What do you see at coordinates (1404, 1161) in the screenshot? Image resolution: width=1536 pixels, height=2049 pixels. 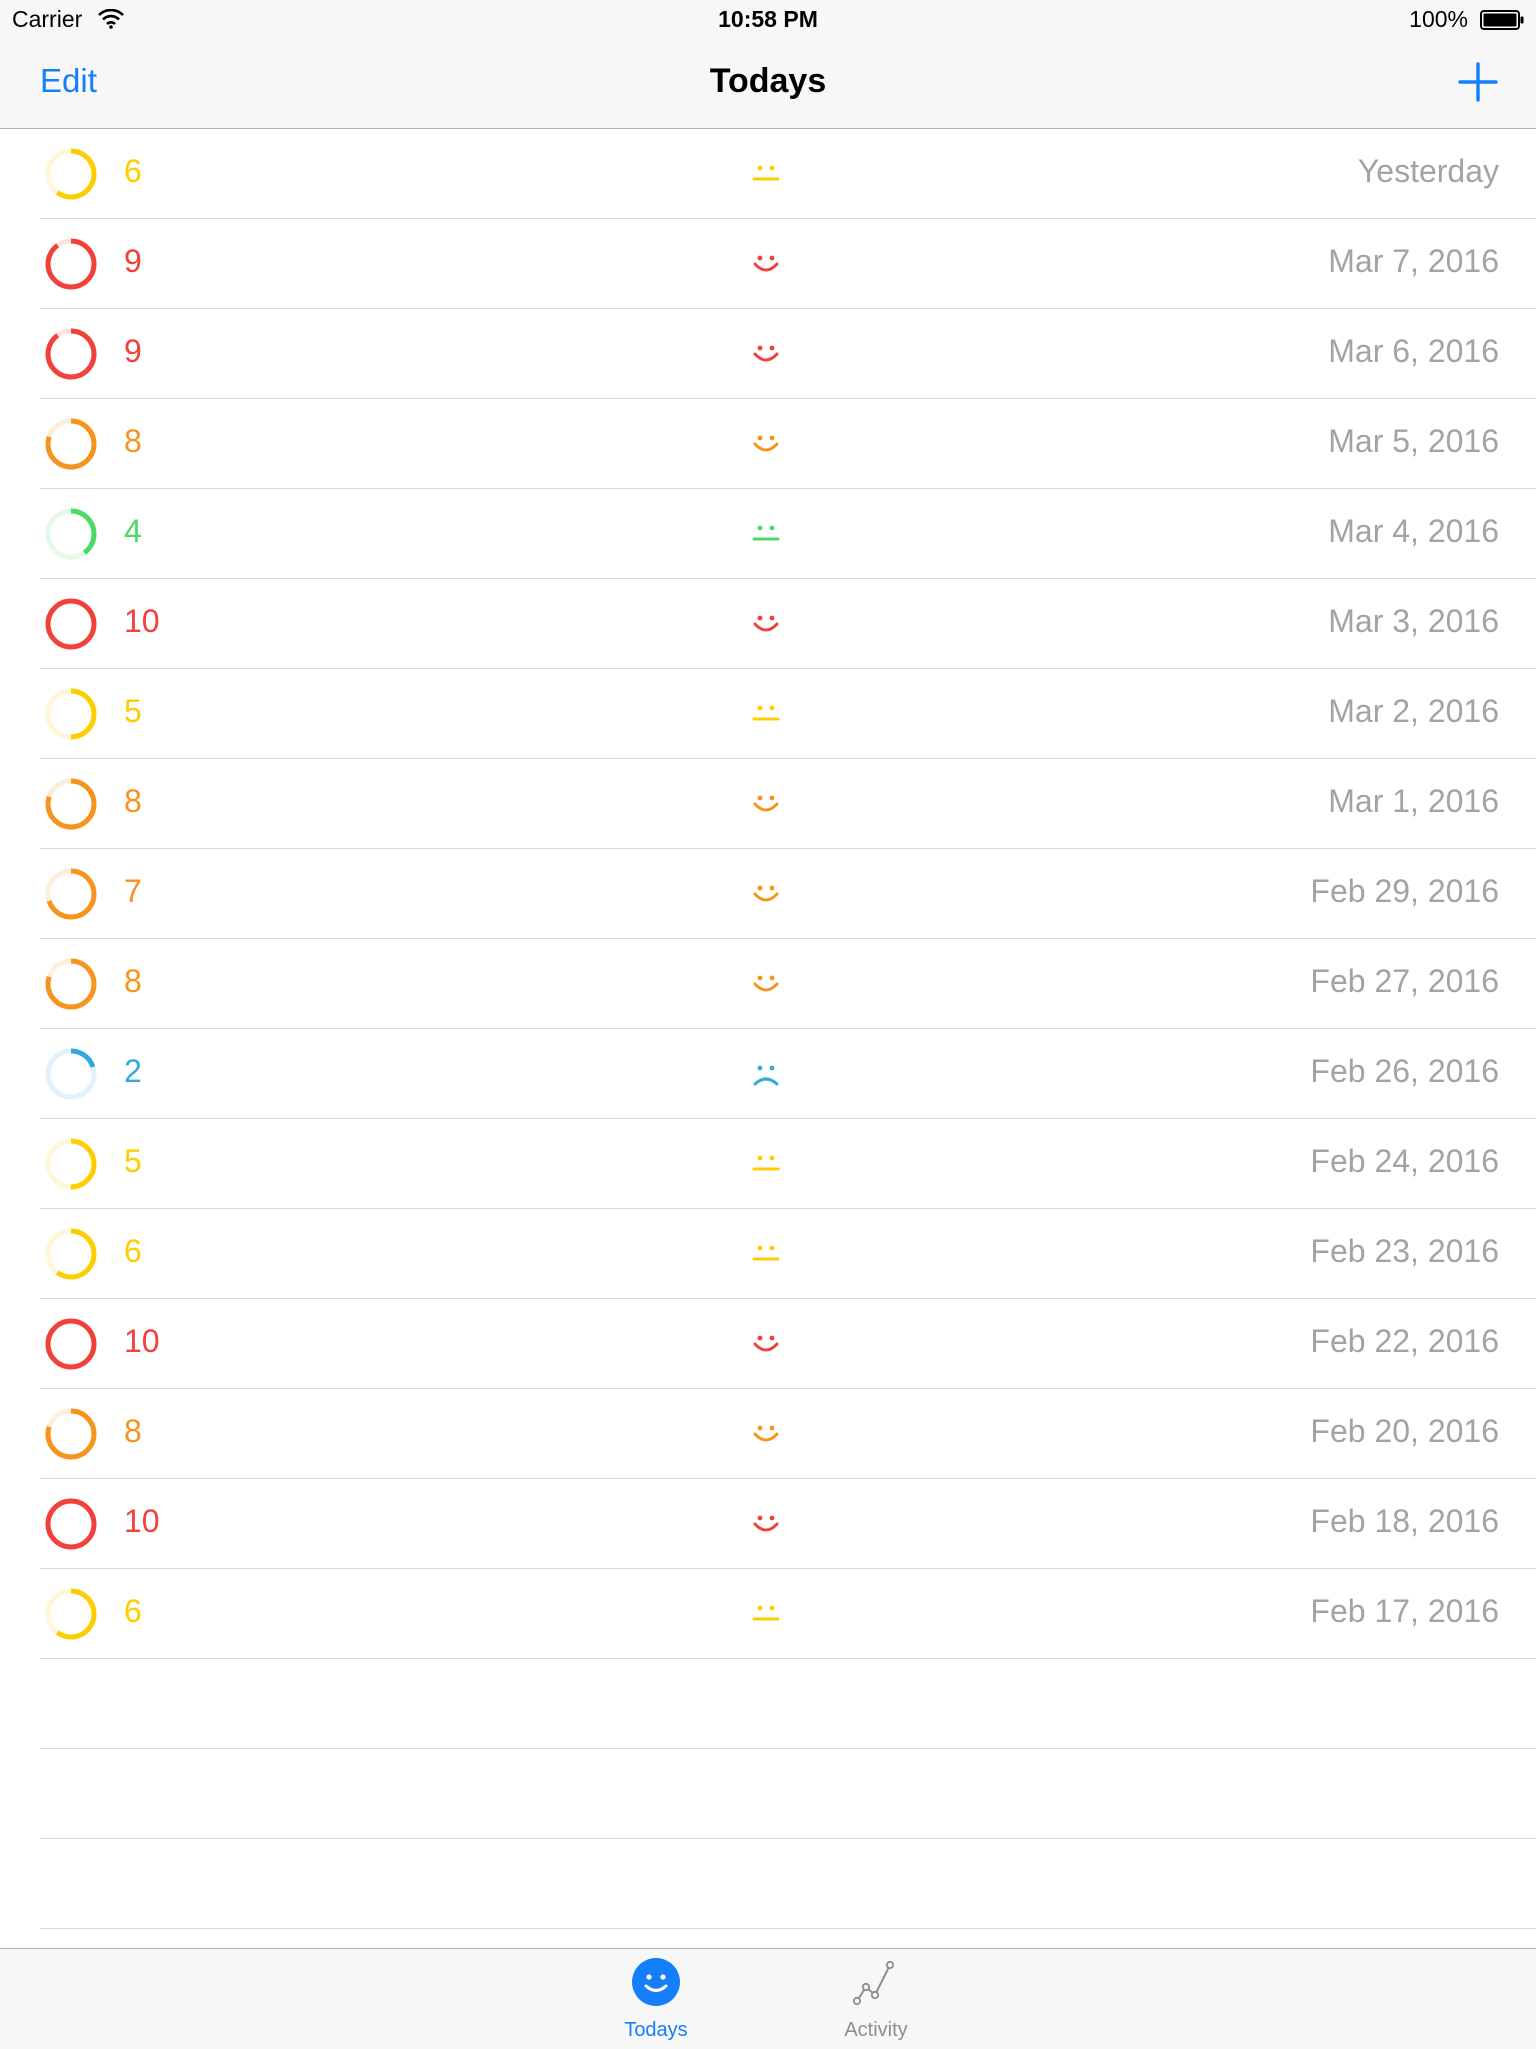 I see `entry-date: Feb 24, 2016` at bounding box center [1404, 1161].